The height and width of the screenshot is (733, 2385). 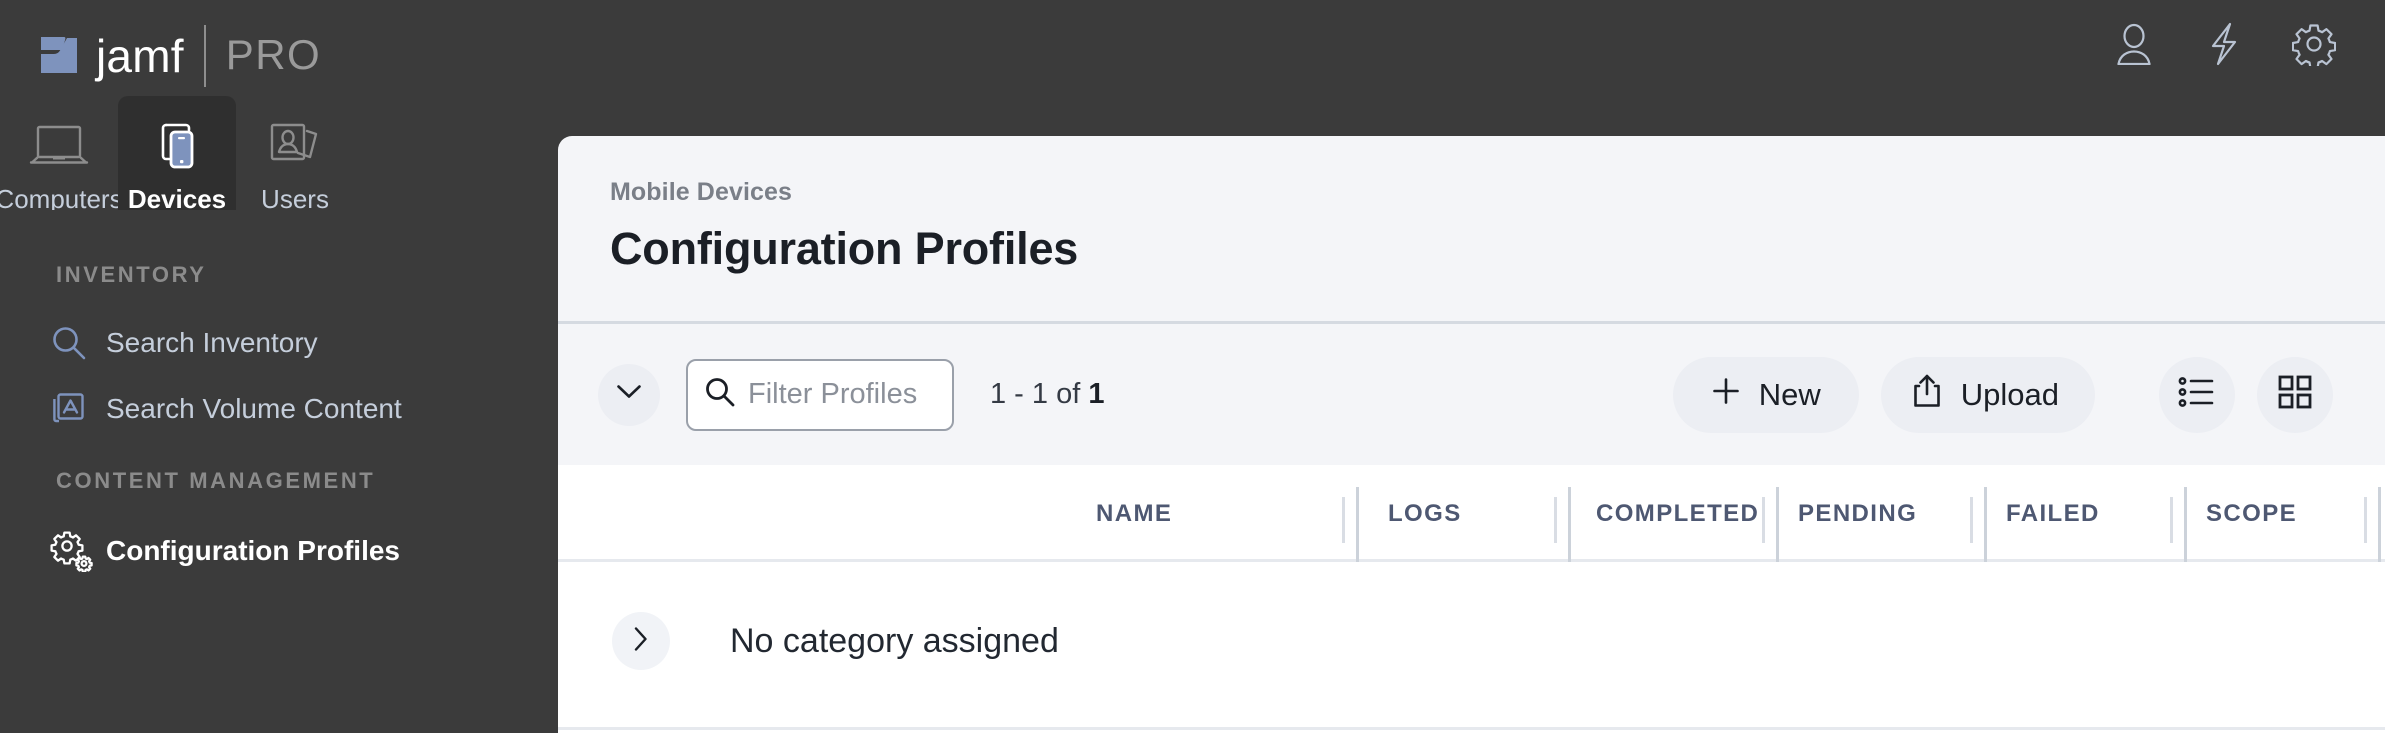 I want to click on list-view-button, so click(x=2197, y=394).